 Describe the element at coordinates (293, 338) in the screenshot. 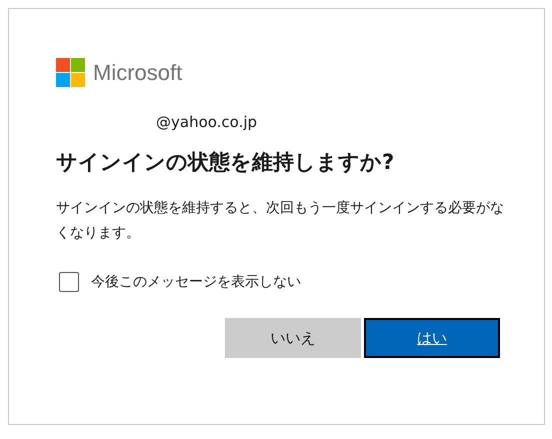

I see `no-button: いいえ` at that location.